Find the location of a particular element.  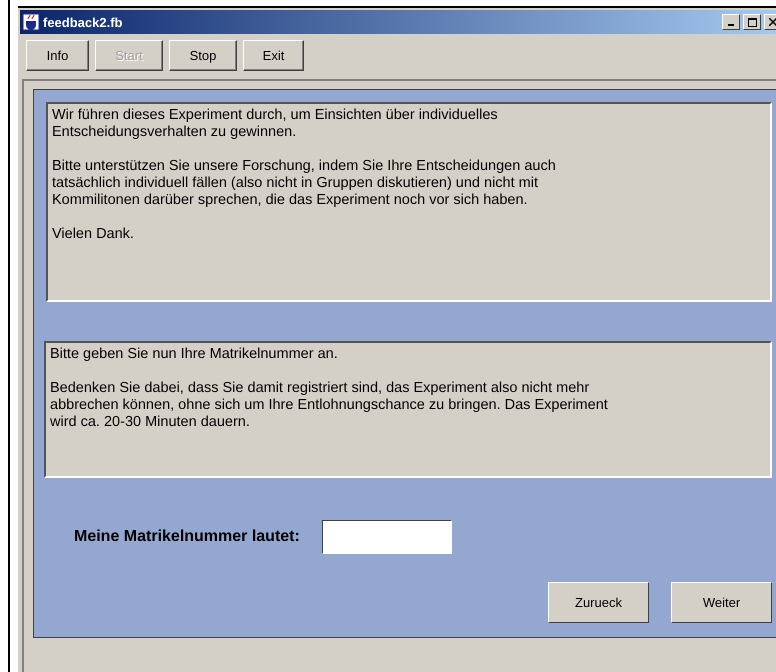

maximize-icon is located at coordinates (752, 22).